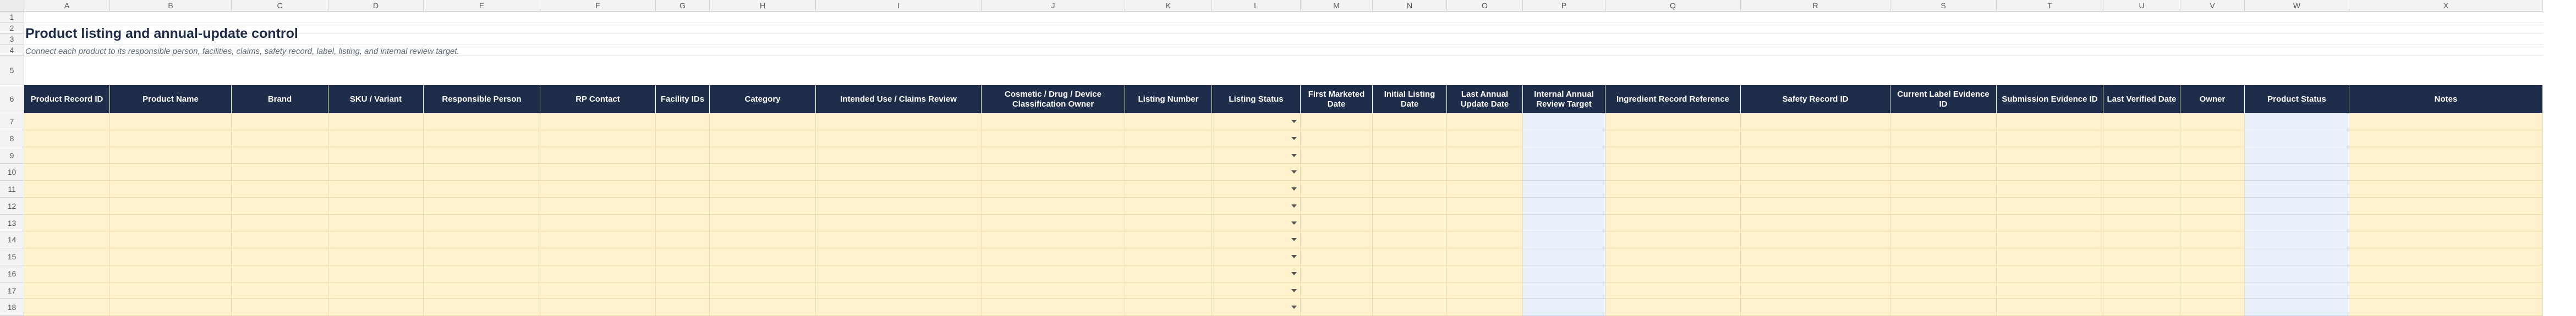 The width and height of the screenshot is (2576, 316). What do you see at coordinates (12, 39) in the screenshot?
I see `row-header-3: 3` at bounding box center [12, 39].